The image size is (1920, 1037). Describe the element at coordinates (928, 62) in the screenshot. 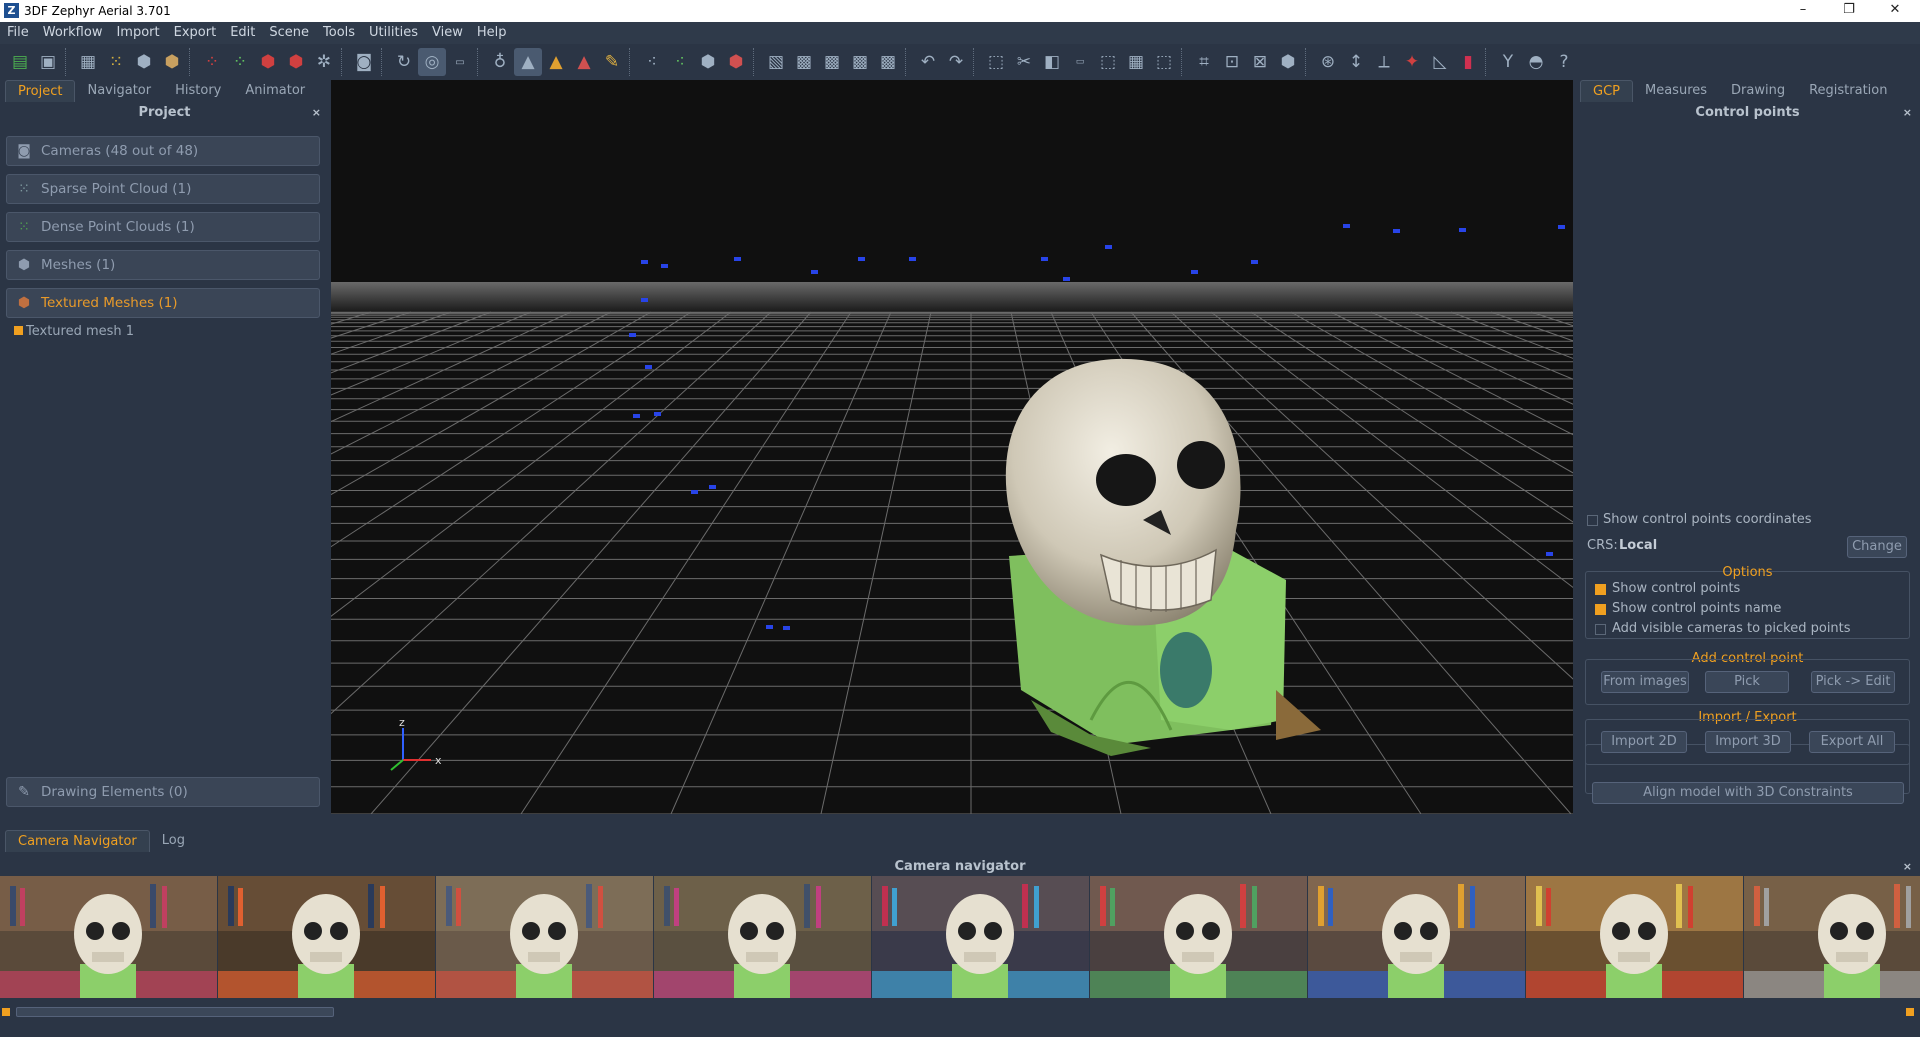

I see `undo-icon: ↶` at that location.